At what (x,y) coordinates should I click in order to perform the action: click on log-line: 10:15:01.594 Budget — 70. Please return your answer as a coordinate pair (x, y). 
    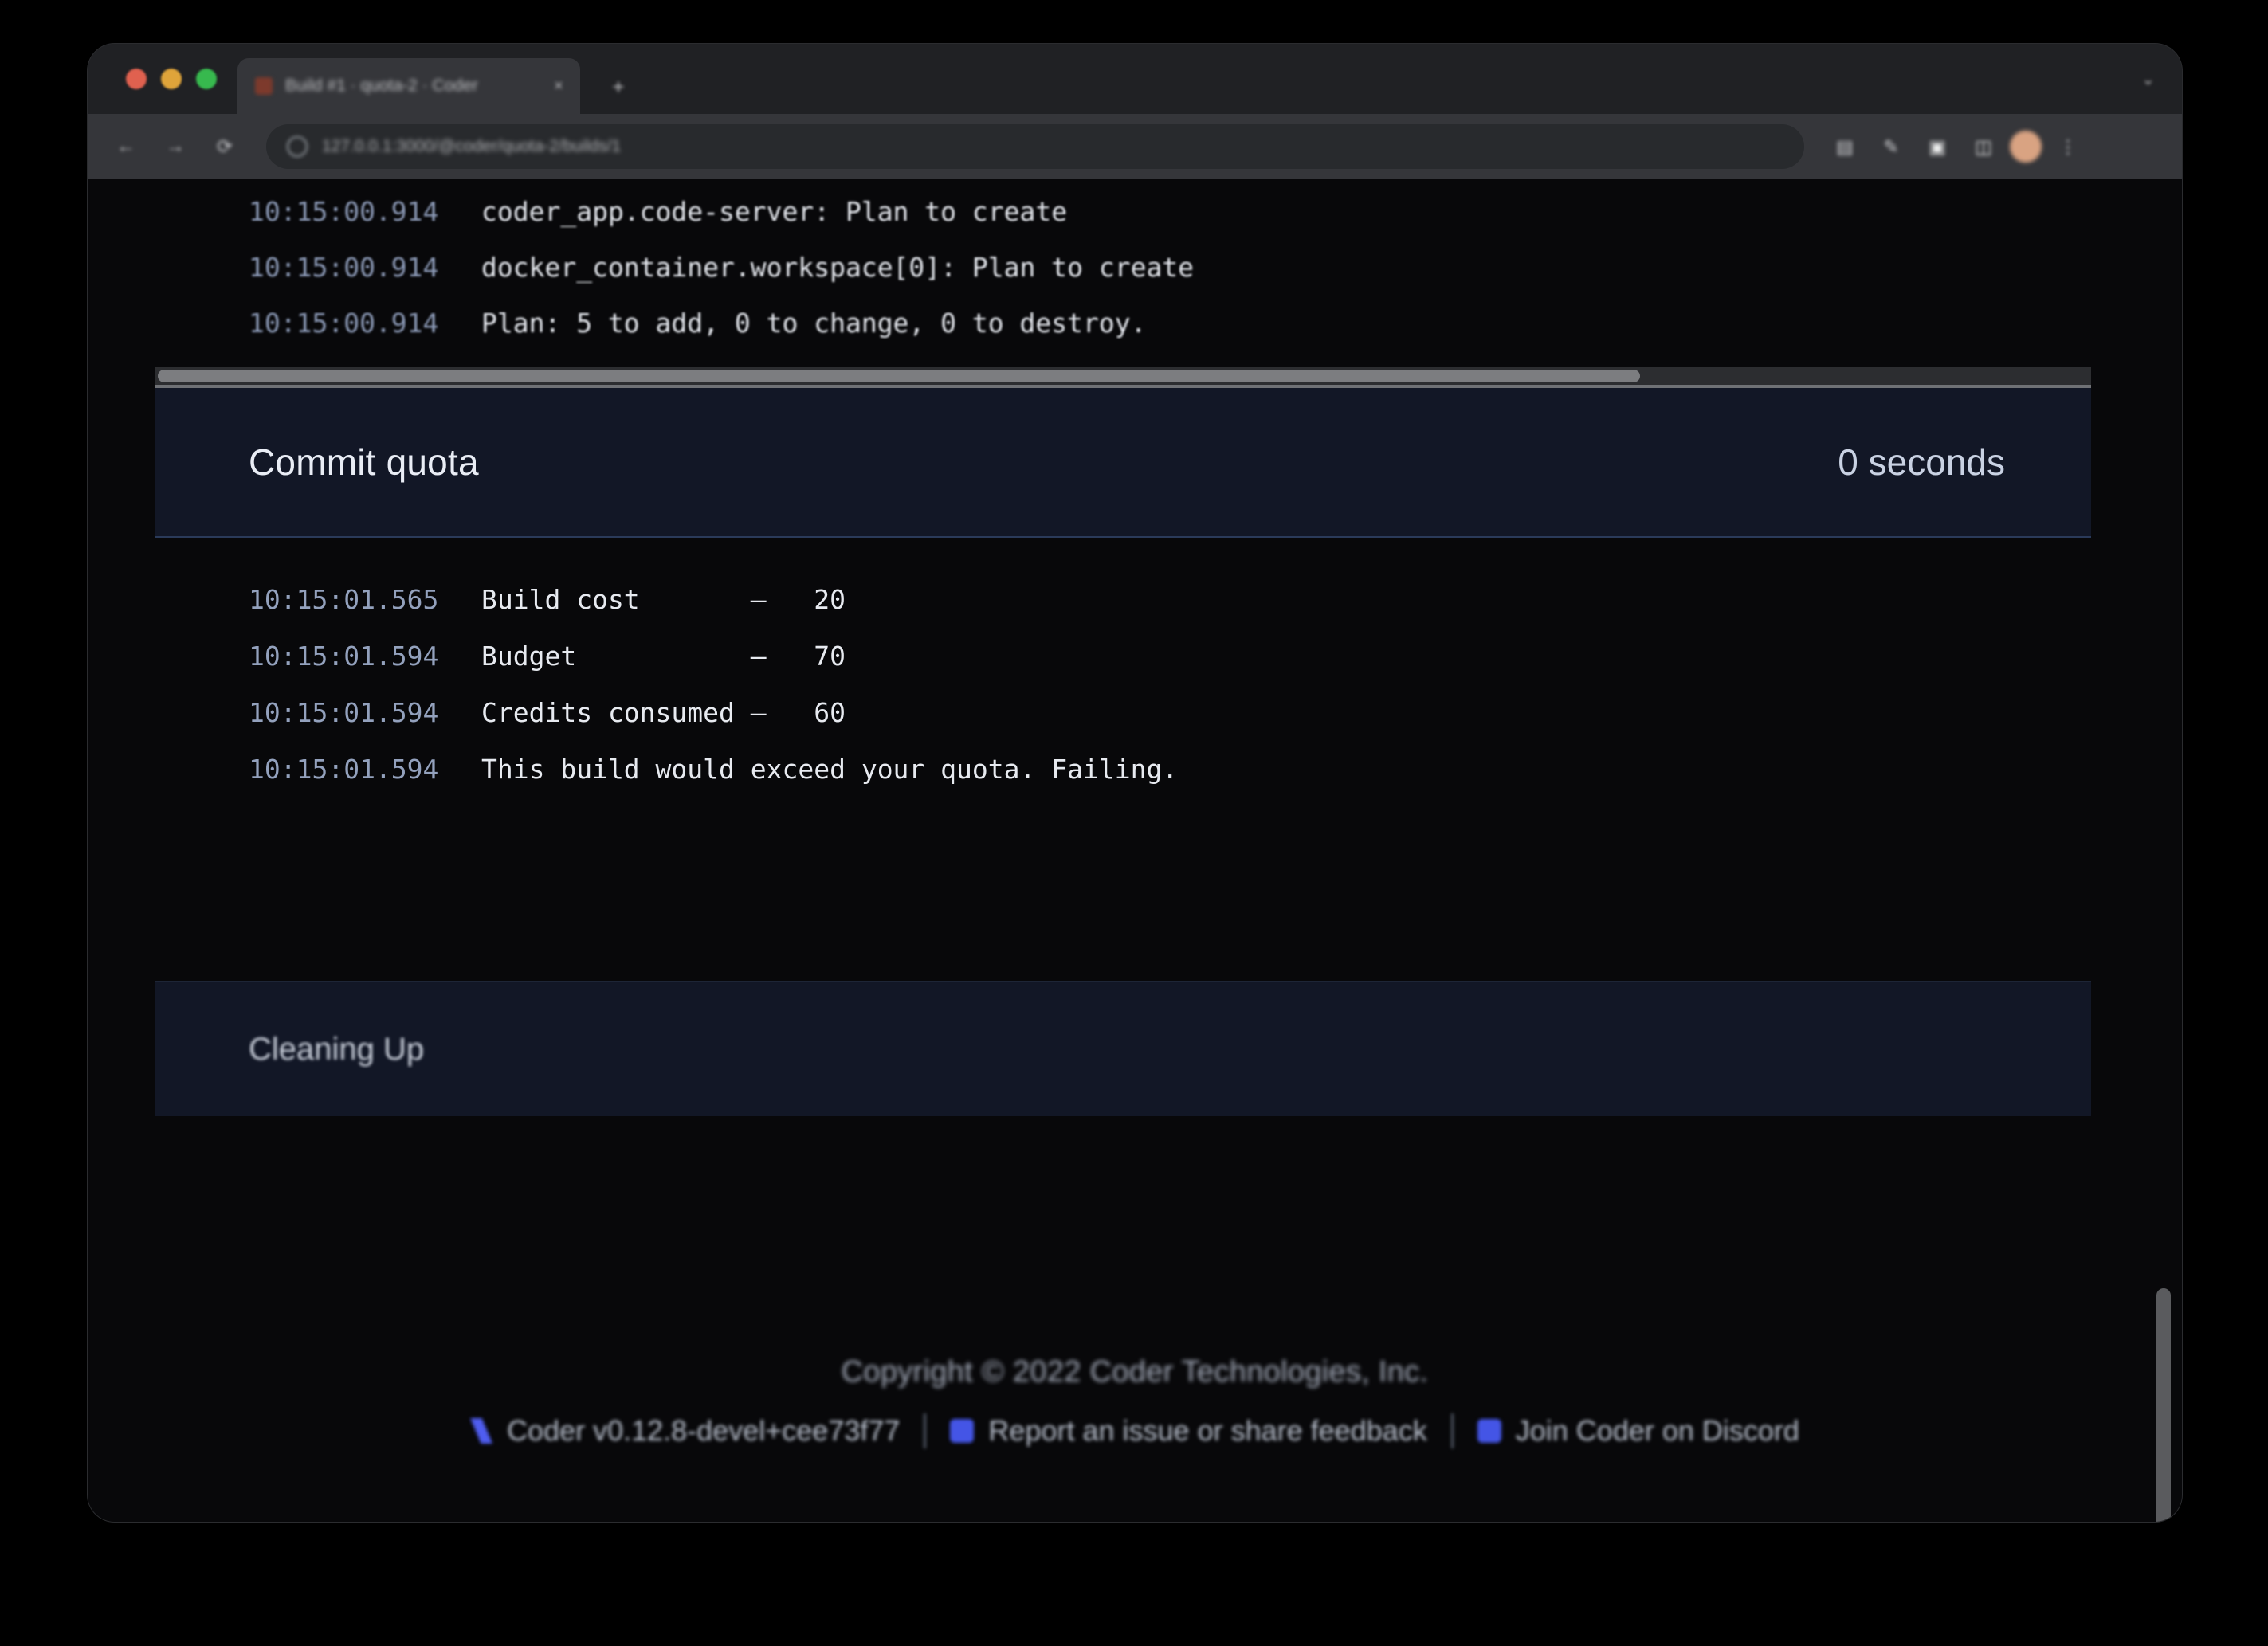
    Looking at the image, I should click on (1123, 656).